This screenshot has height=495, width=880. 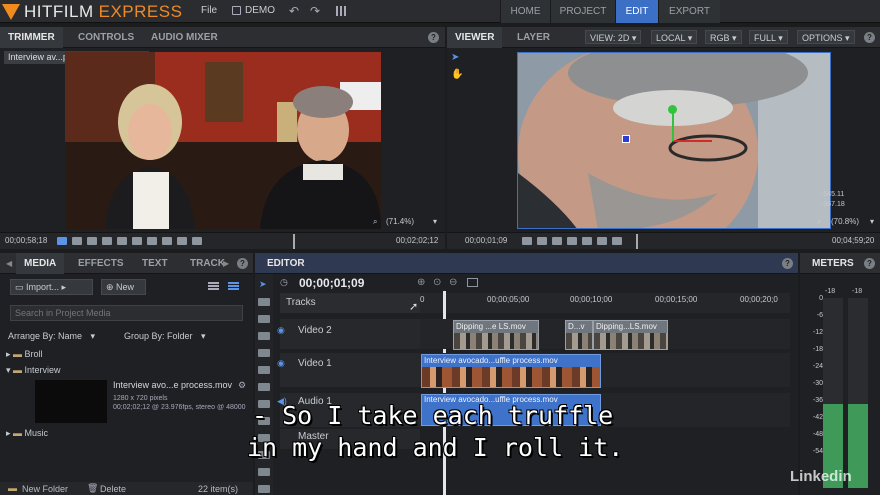 I want to click on ripple-tool-icon, so click(x=264, y=336).